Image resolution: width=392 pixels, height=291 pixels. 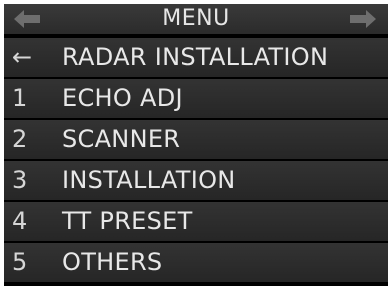 What do you see at coordinates (121, 139) in the screenshot?
I see `menu-item-label: SCANNER` at bounding box center [121, 139].